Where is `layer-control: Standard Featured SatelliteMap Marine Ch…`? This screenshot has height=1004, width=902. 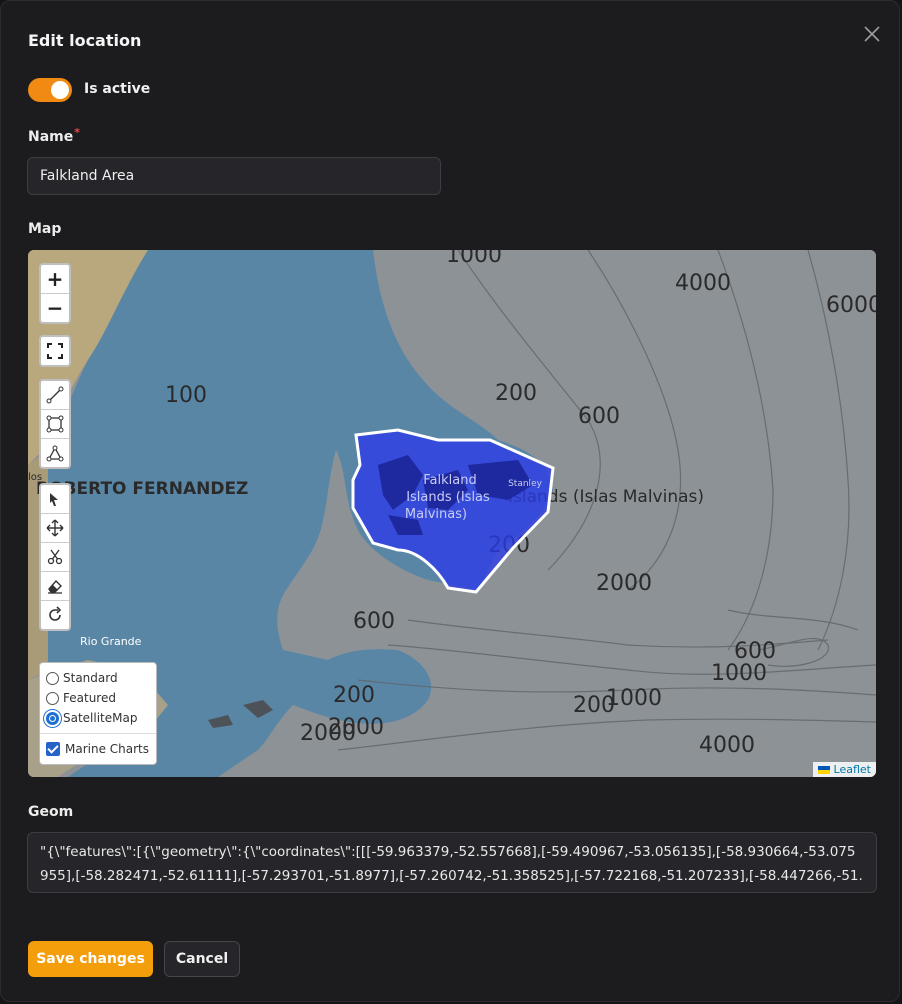
layer-control: Standard Featured SatelliteMap Marine Ch… is located at coordinates (98, 713).